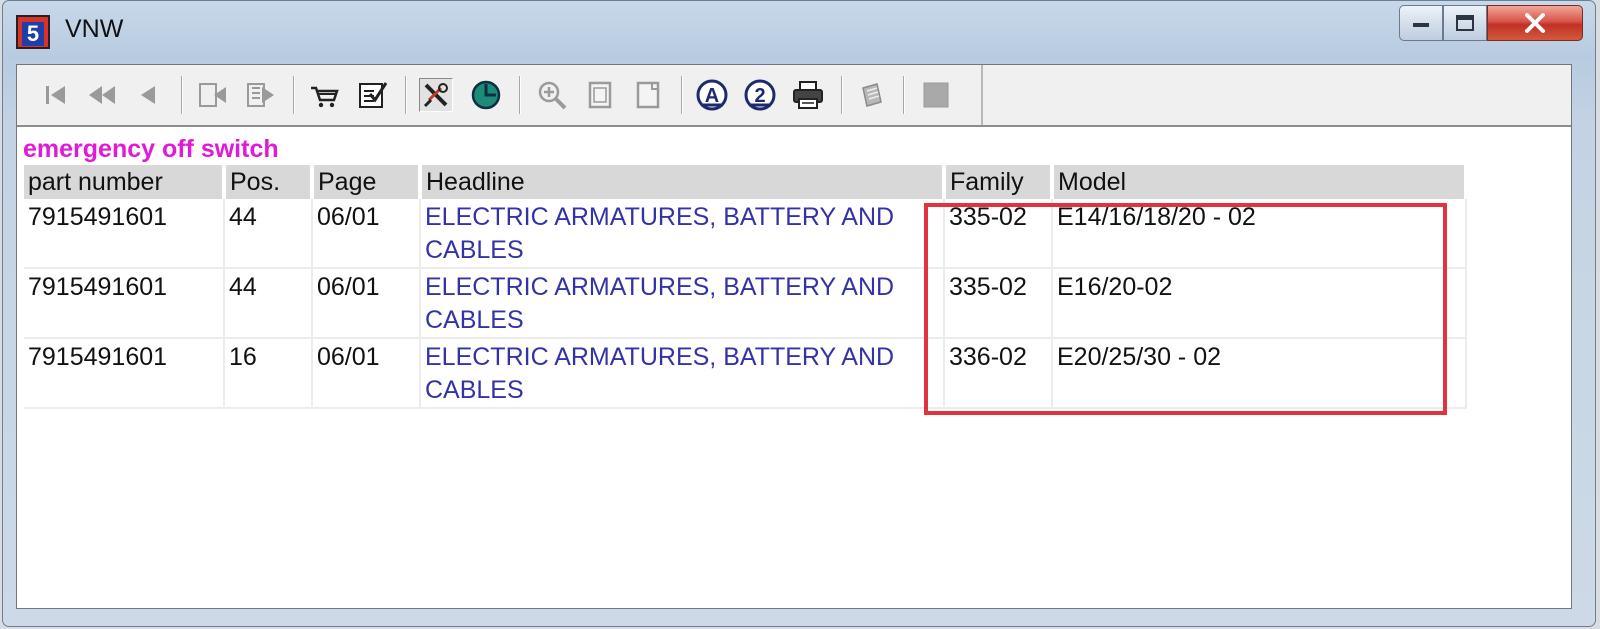 This screenshot has width=1600, height=629. I want to click on maximize-button, so click(1465, 23).